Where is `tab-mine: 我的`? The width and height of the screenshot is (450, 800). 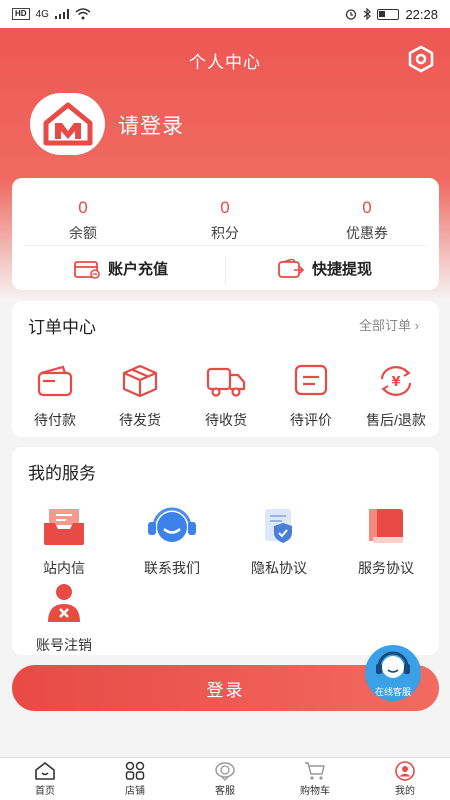 tab-mine: 我的 is located at coordinates (405, 779).